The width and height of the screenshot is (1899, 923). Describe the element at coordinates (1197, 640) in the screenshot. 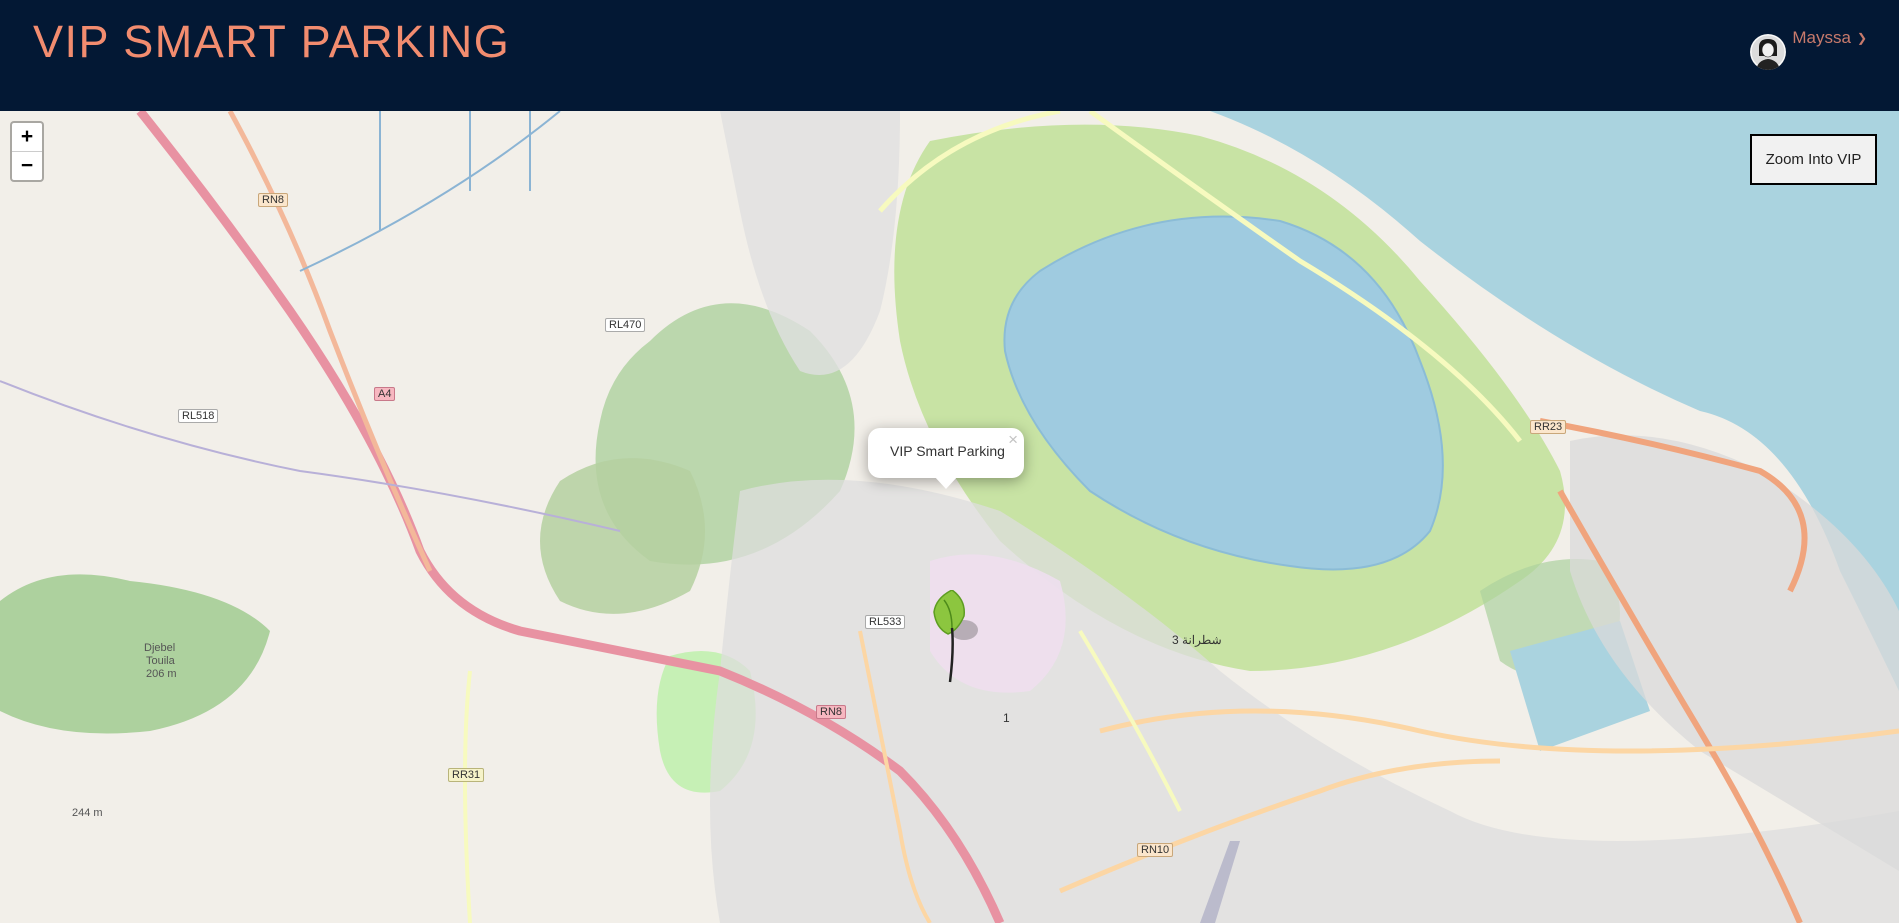

I see `place-label: 3 شطرانة` at that location.